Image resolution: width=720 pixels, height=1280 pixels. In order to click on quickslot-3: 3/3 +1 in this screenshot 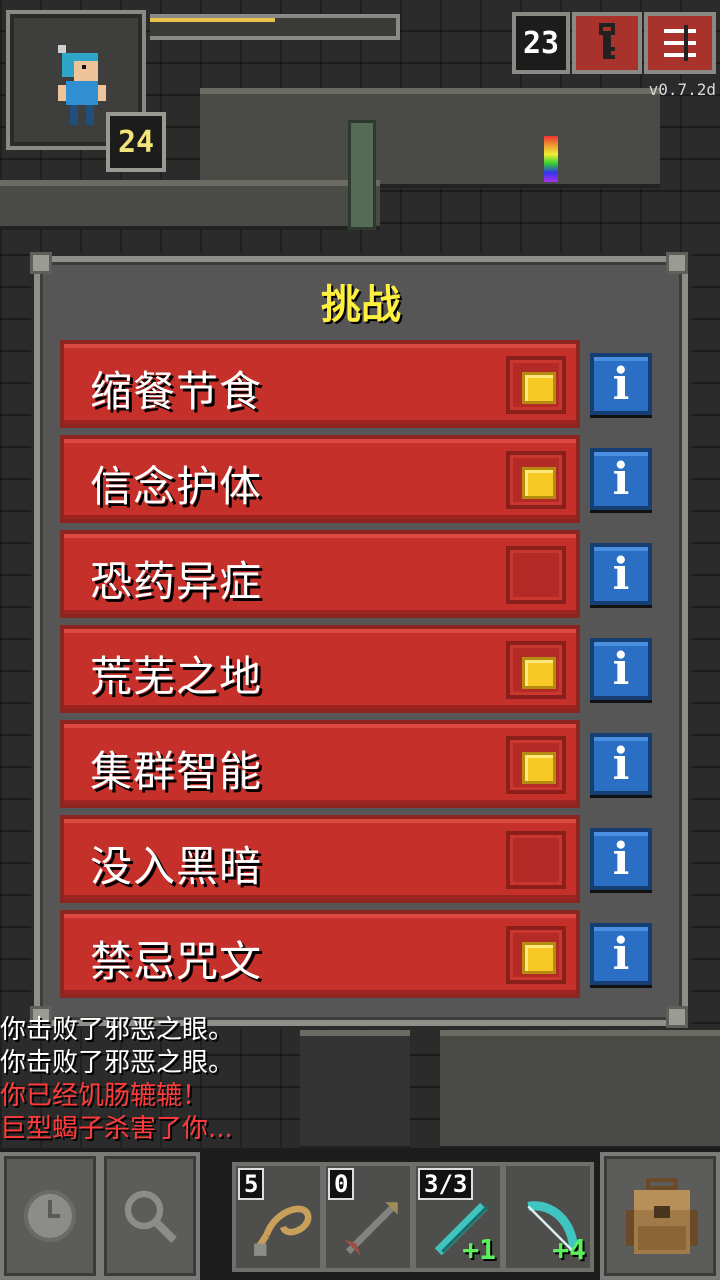, I will do `click(458, 1217)`.